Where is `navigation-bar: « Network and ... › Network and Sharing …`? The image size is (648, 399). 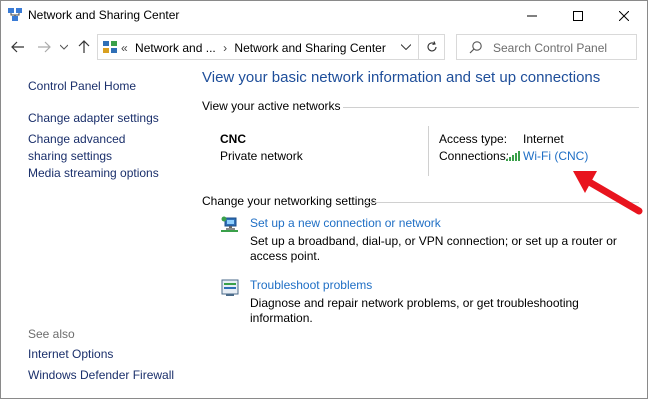 navigation-bar: « Network and ... › Network and Sharing … is located at coordinates (324, 47).